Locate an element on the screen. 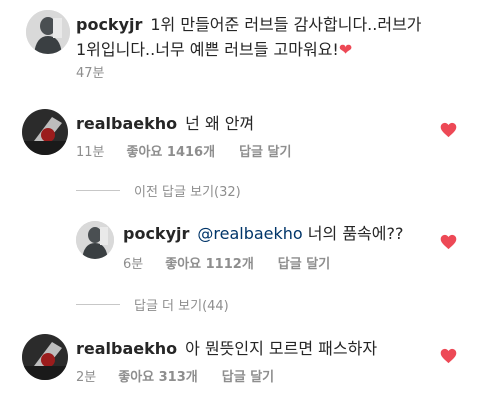  reply-text: pockyjr @realbaekho 너의 품속에?? is located at coordinates (278, 233).